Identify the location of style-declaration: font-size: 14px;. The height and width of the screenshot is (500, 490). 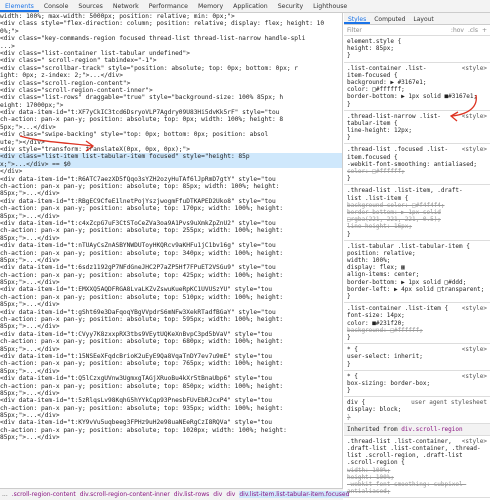
(417, 315).